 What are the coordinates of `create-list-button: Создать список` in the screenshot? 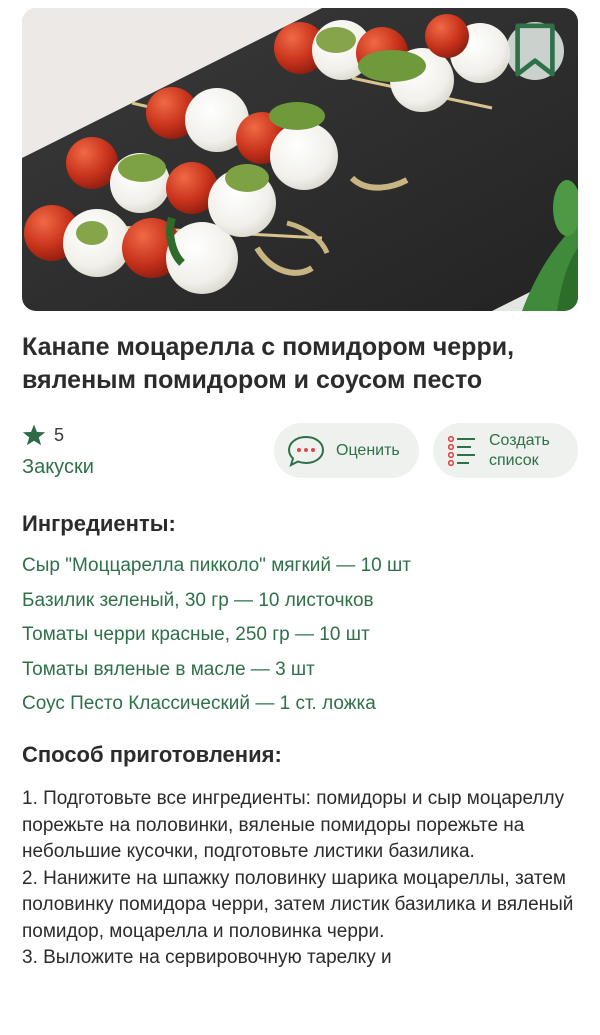 It's located at (505, 450).